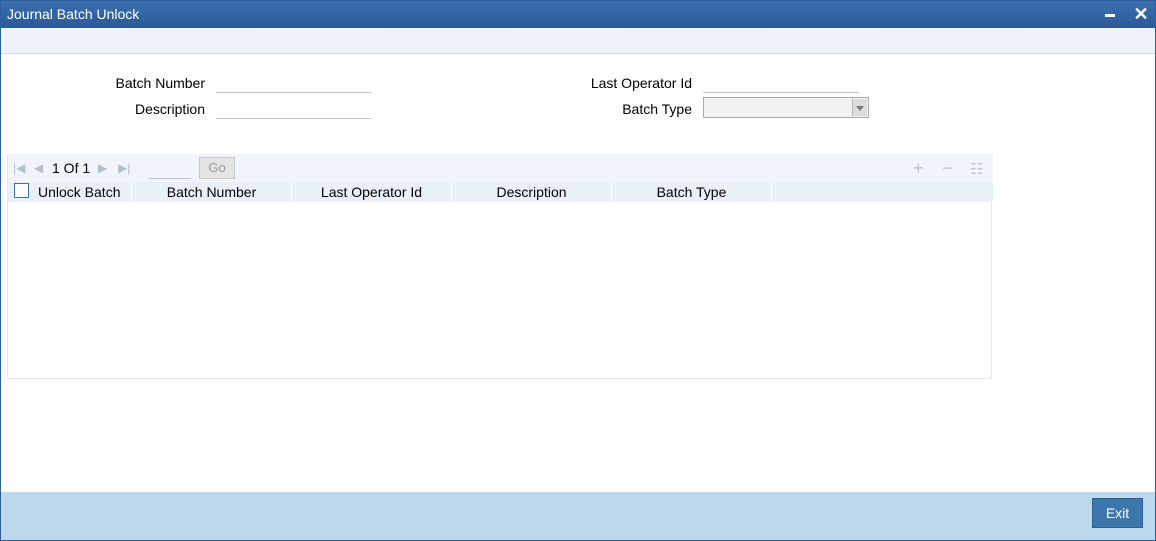 Image resolution: width=1156 pixels, height=541 pixels. Describe the element at coordinates (372, 192) in the screenshot. I see `column-last-operator-id: Last Operator Id` at that location.